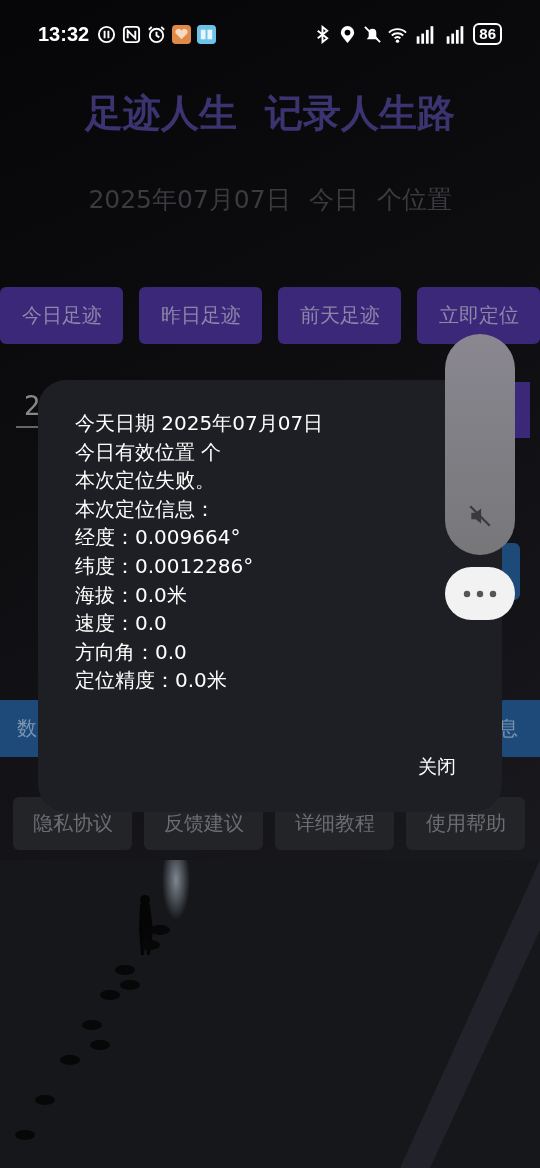  What do you see at coordinates (148, 452) in the screenshot?
I see `info-line: 今日有效位置 个` at bounding box center [148, 452].